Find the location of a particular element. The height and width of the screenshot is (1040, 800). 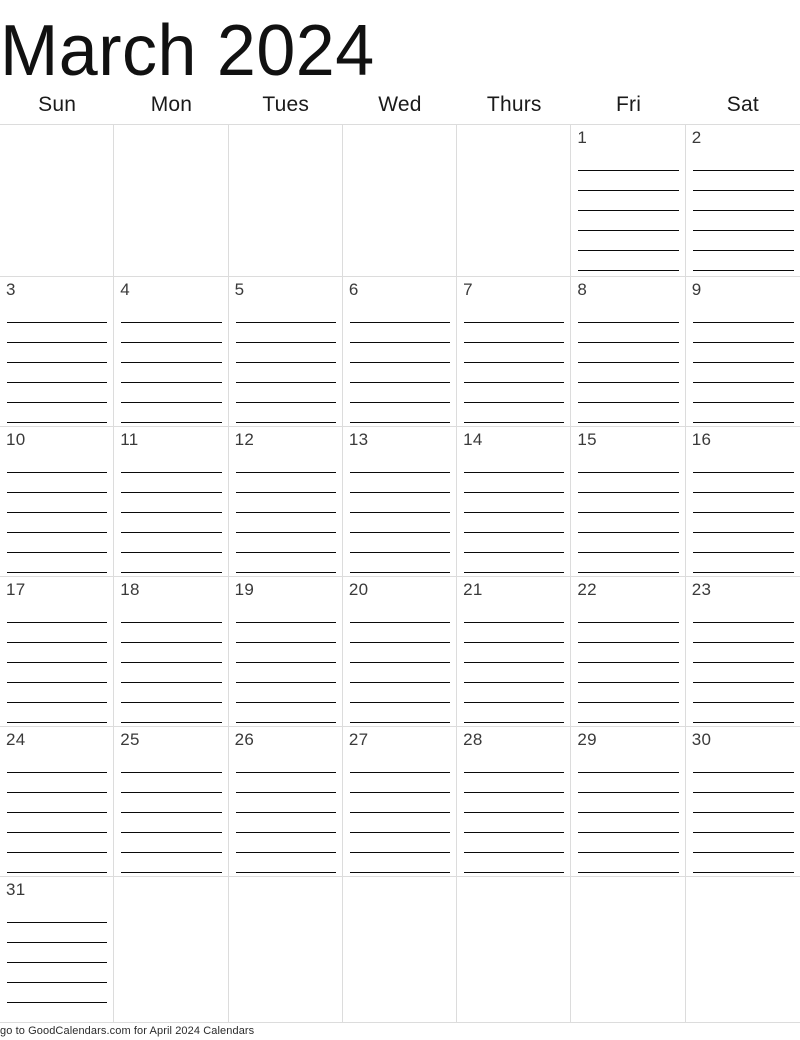

day-cell: 6 is located at coordinates (400, 352).